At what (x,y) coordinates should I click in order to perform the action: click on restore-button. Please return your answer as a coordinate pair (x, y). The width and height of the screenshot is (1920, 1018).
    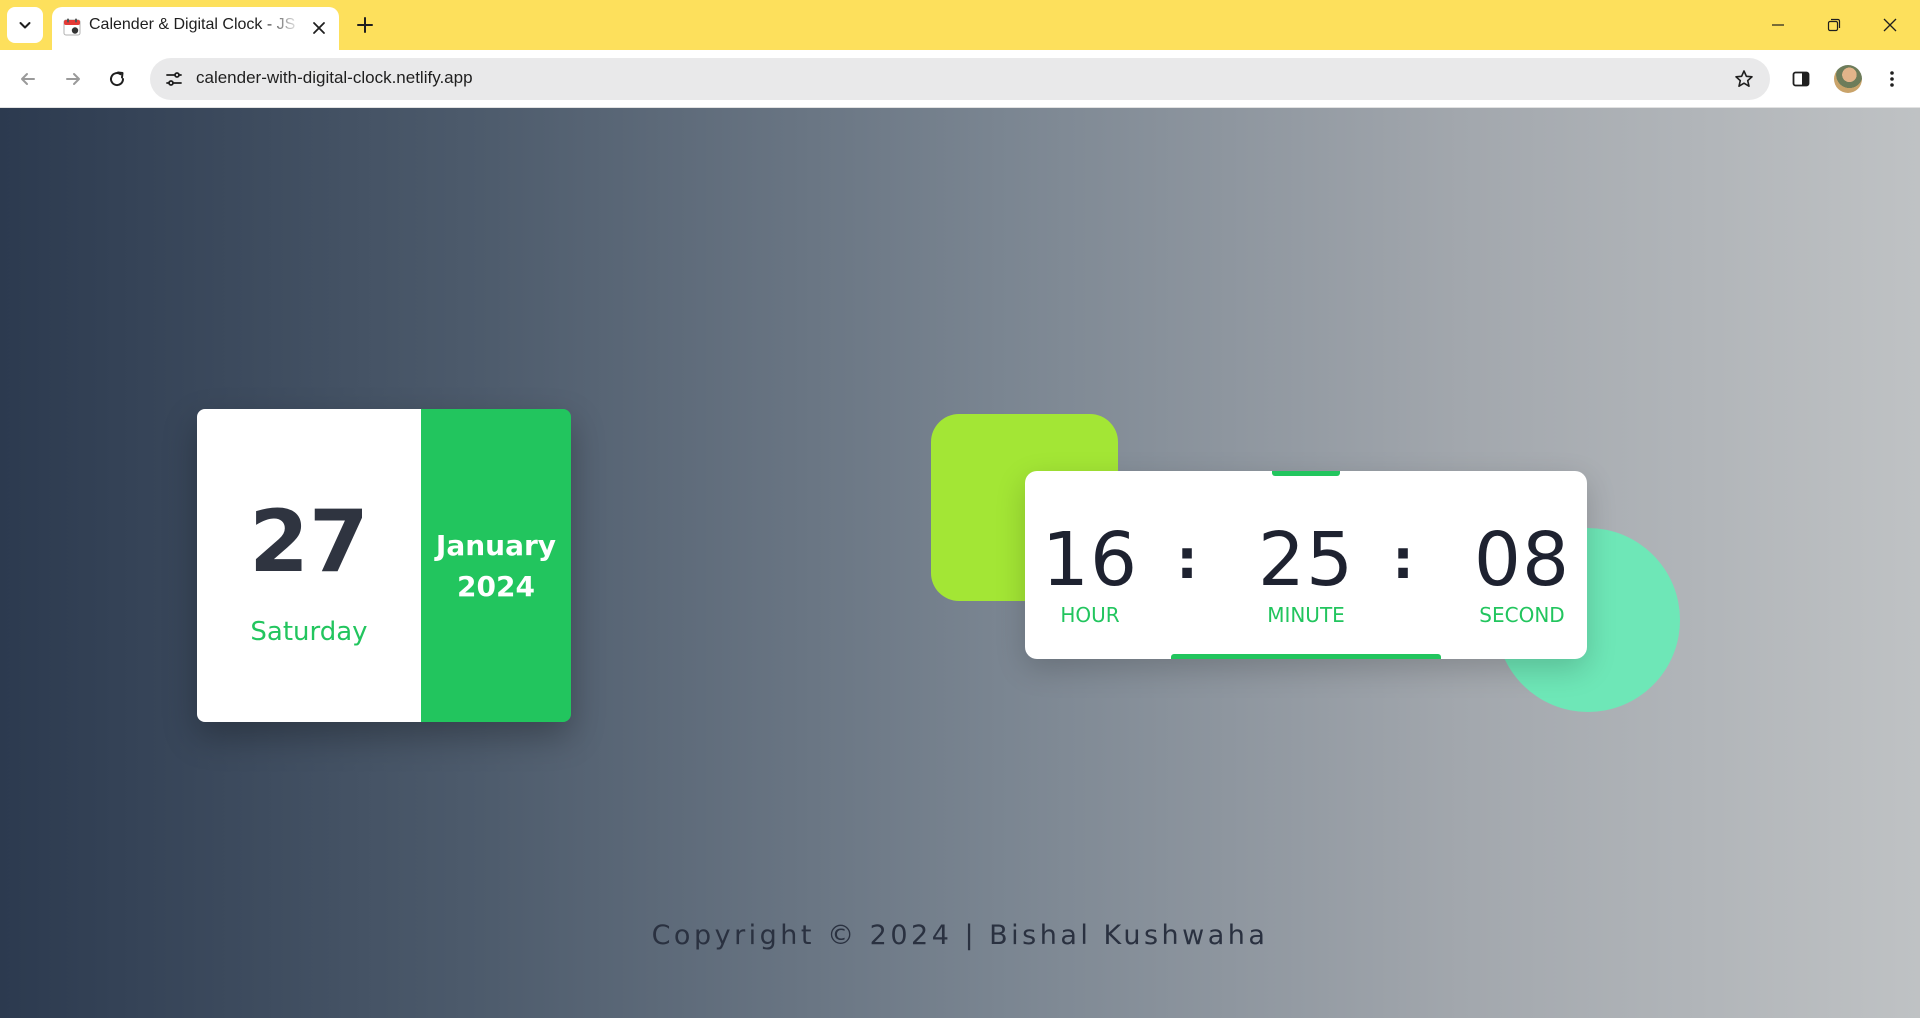
    Looking at the image, I should click on (1834, 25).